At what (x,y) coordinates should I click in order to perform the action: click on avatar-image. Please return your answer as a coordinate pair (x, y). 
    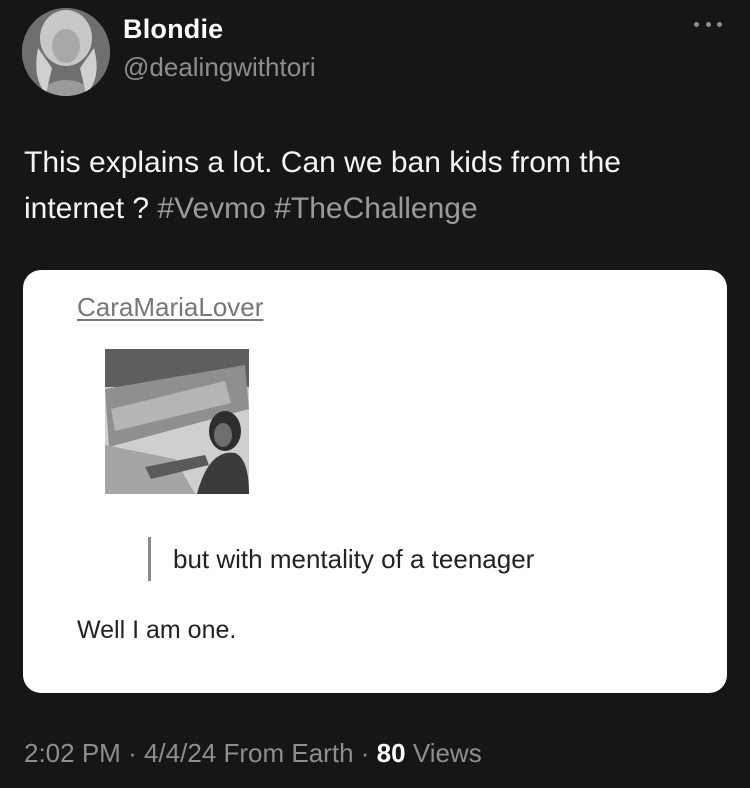
    Looking at the image, I should click on (66, 52).